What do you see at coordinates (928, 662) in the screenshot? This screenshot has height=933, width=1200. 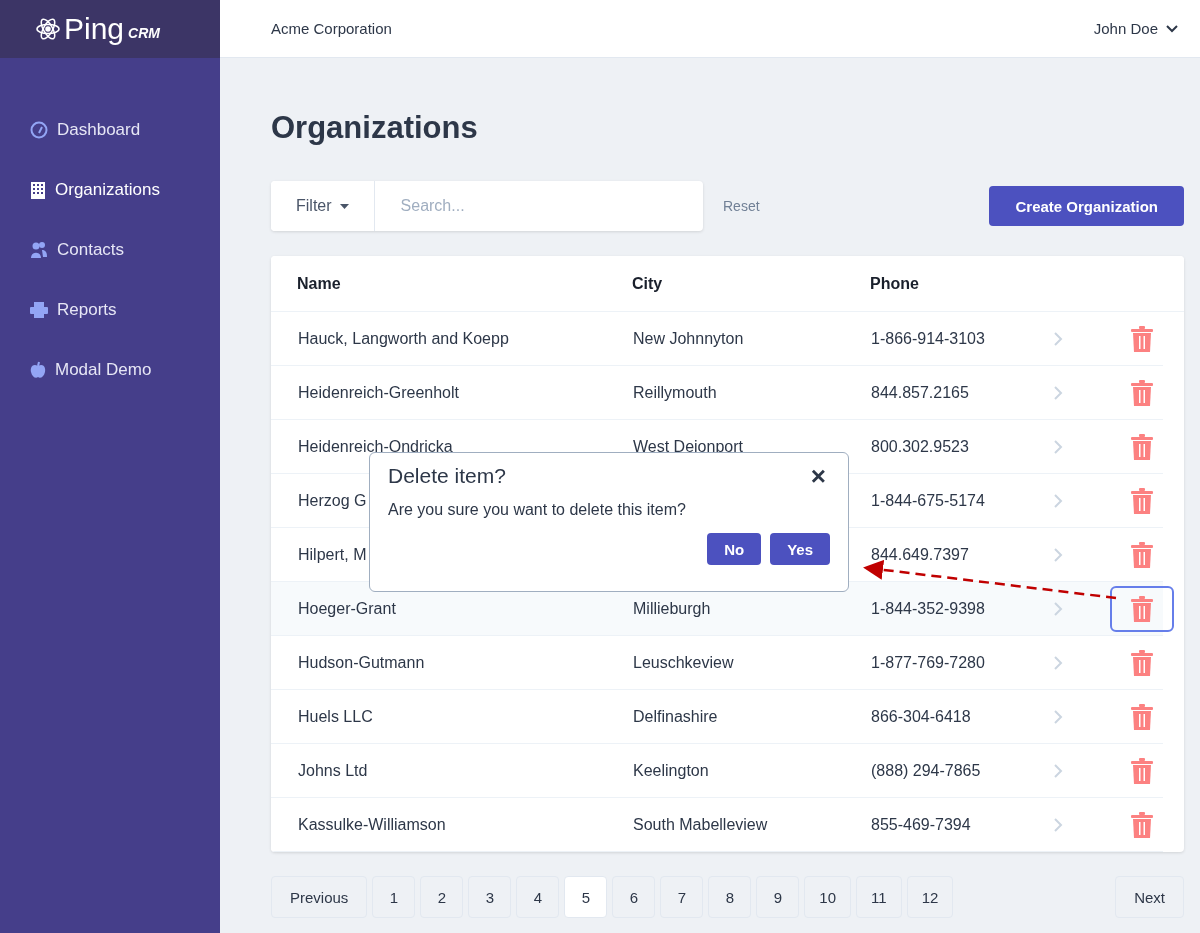 I see `table-cell: 1-877-769-7280` at bounding box center [928, 662].